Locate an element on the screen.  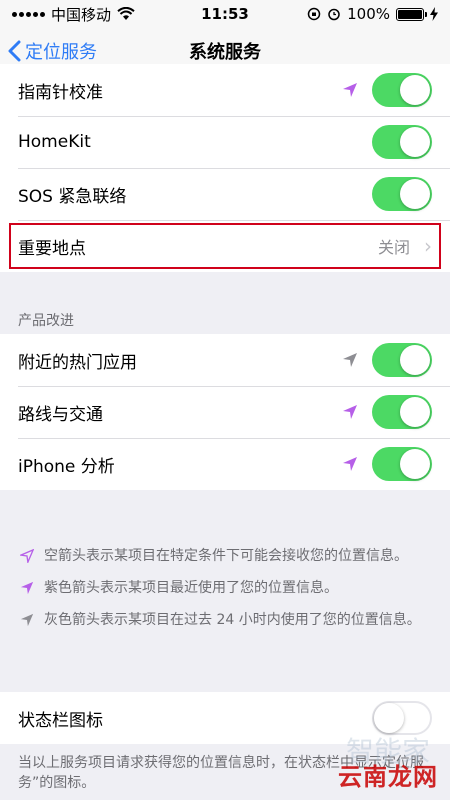
row-label: iPhone 分析 is located at coordinates (66, 466).